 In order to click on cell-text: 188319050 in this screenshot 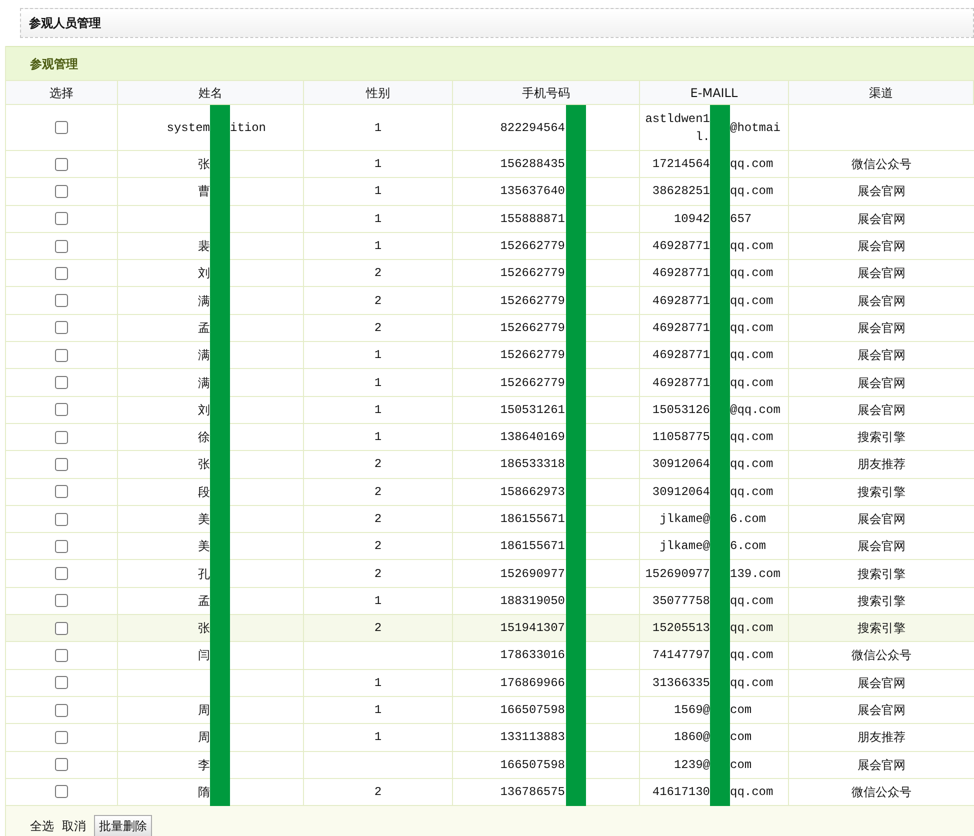, I will do `click(532, 601)`.